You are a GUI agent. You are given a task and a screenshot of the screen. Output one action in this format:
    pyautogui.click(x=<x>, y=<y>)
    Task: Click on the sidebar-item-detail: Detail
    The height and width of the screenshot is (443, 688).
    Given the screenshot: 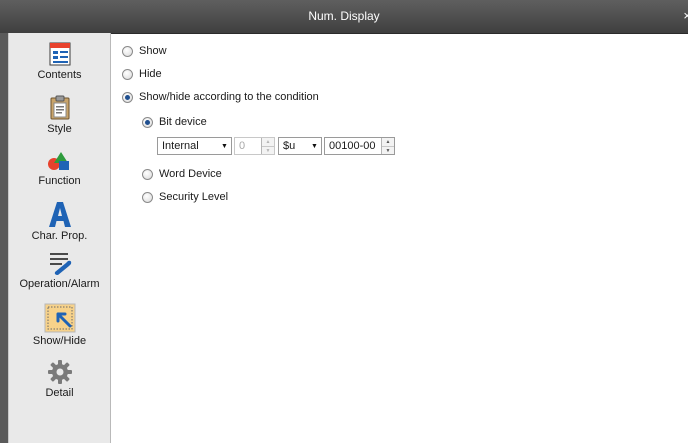 What is the action you would take?
    pyautogui.click(x=59, y=379)
    